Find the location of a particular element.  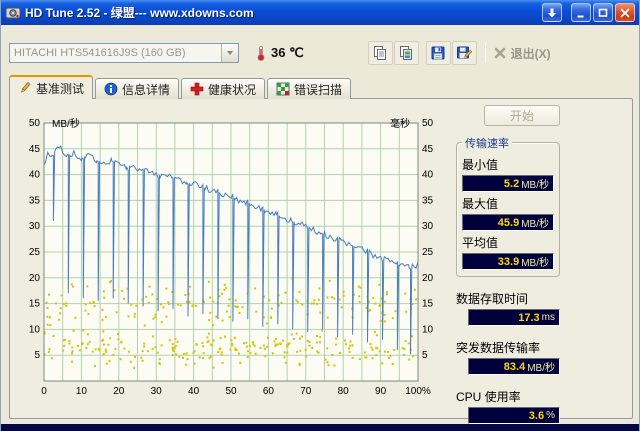

tab-label: 错误扫描 is located at coordinates (318, 89).